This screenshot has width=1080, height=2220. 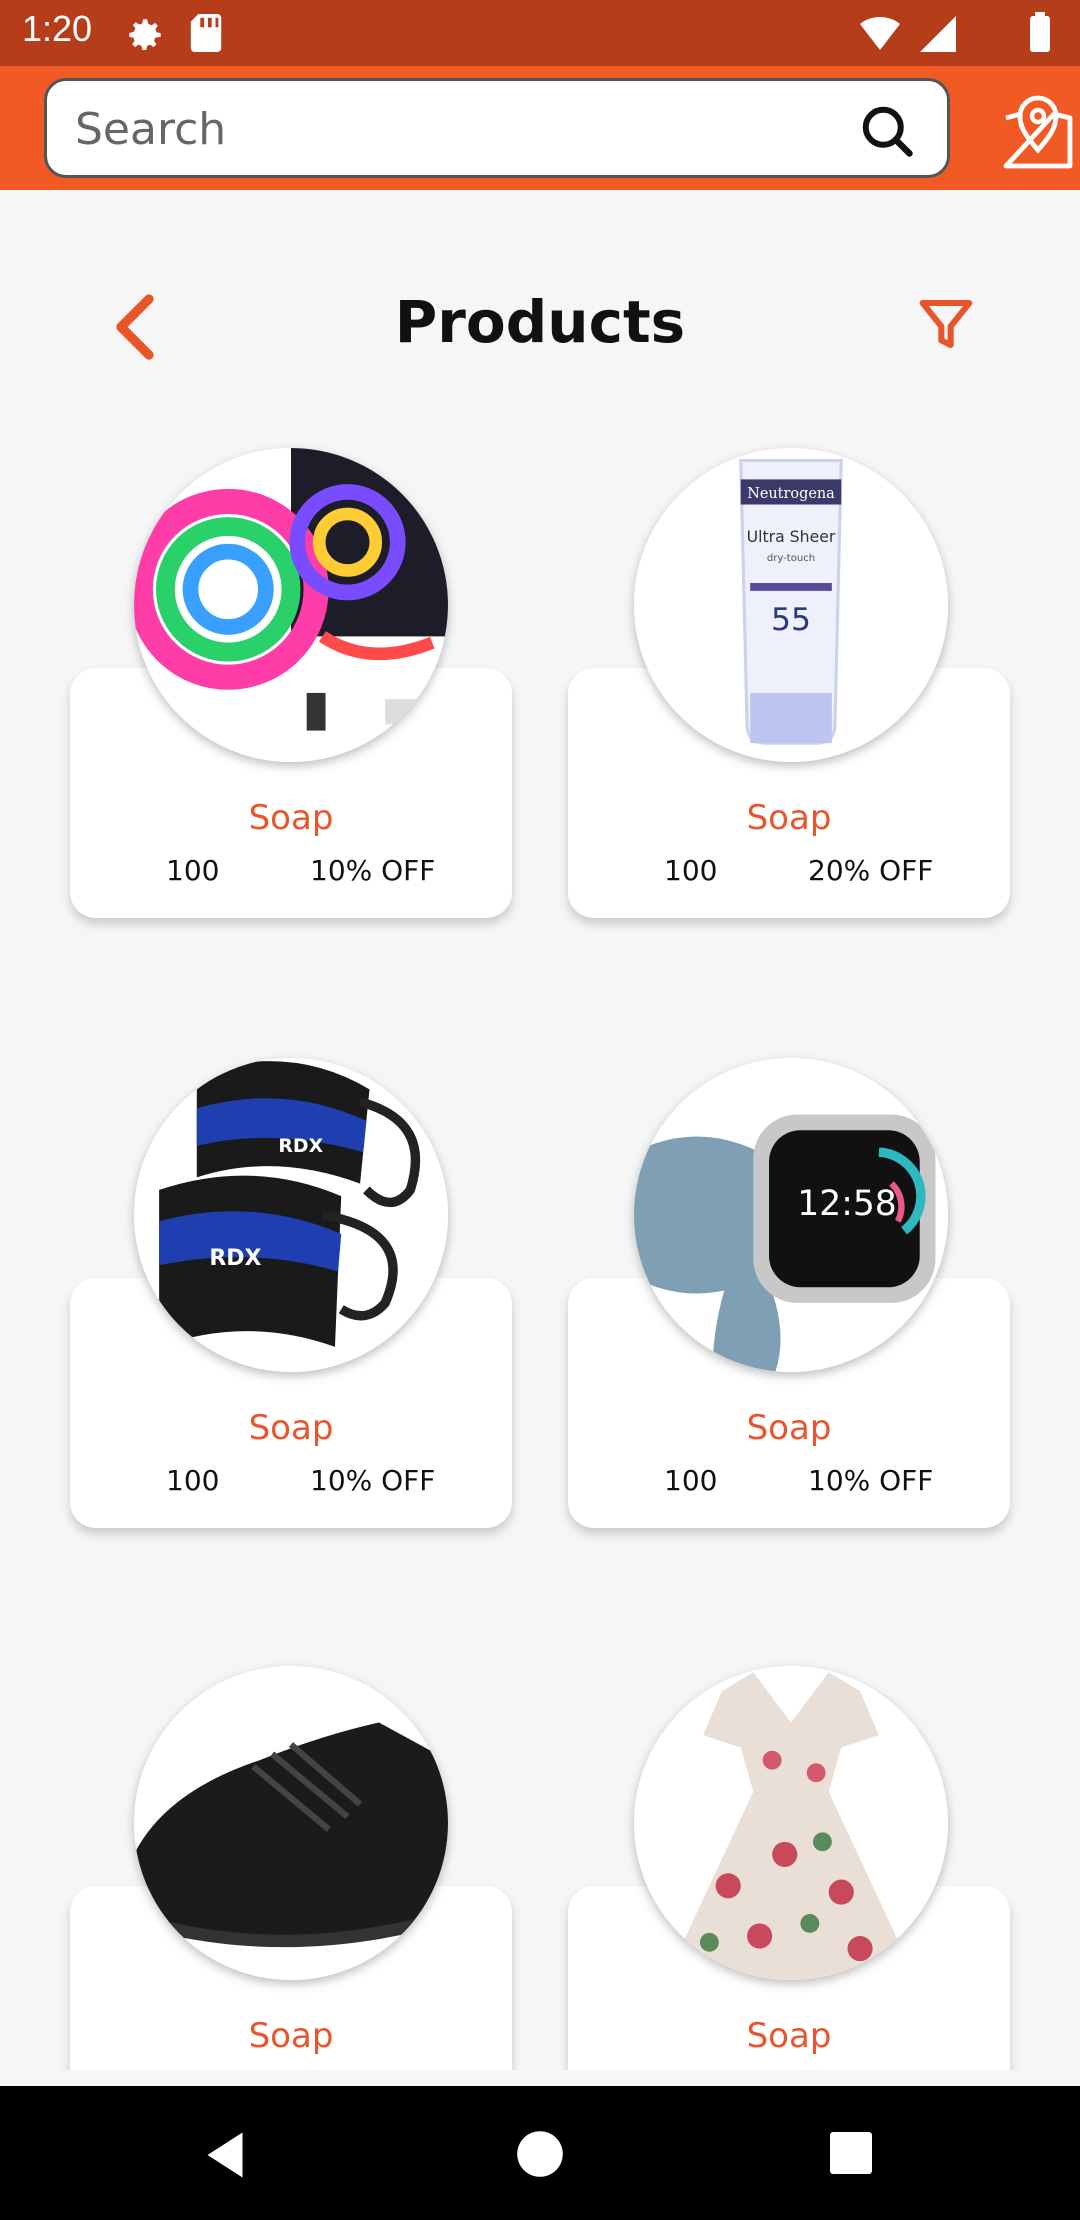 What do you see at coordinates (300, 1146) in the screenshot?
I see `strap-brand-top: RDX` at bounding box center [300, 1146].